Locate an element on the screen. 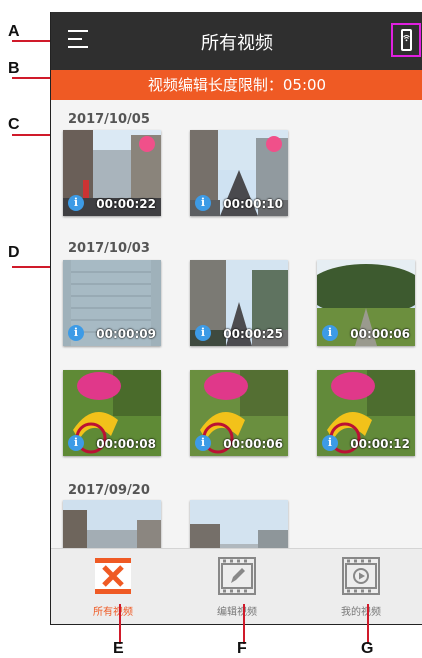  tab-all-videos: 所有视频 is located at coordinates (113, 586).